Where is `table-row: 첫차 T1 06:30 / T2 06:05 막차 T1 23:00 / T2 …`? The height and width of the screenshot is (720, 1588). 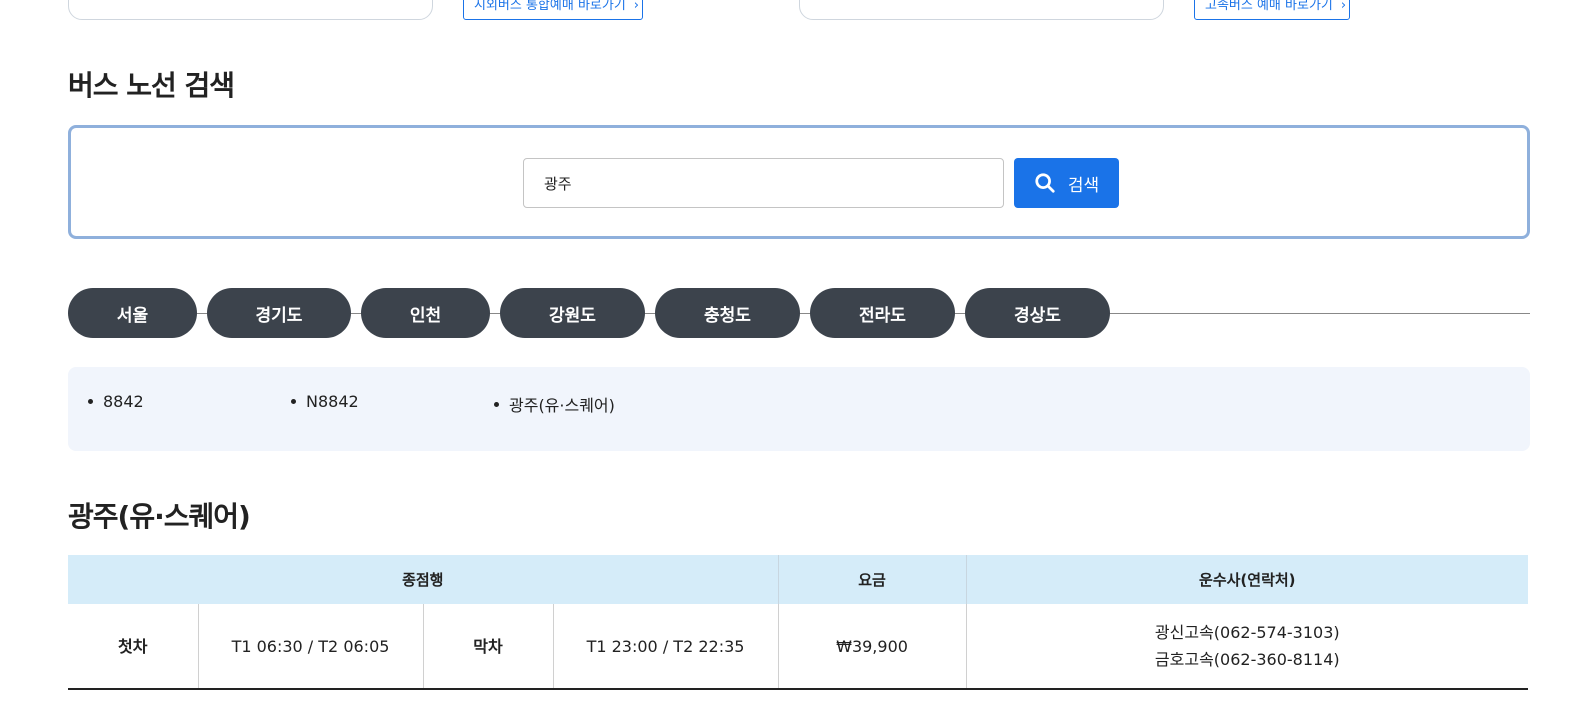 table-row: 첫차 T1 06:30 / T2 06:05 막차 T1 23:00 / T2 … is located at coordinates (798, 647).